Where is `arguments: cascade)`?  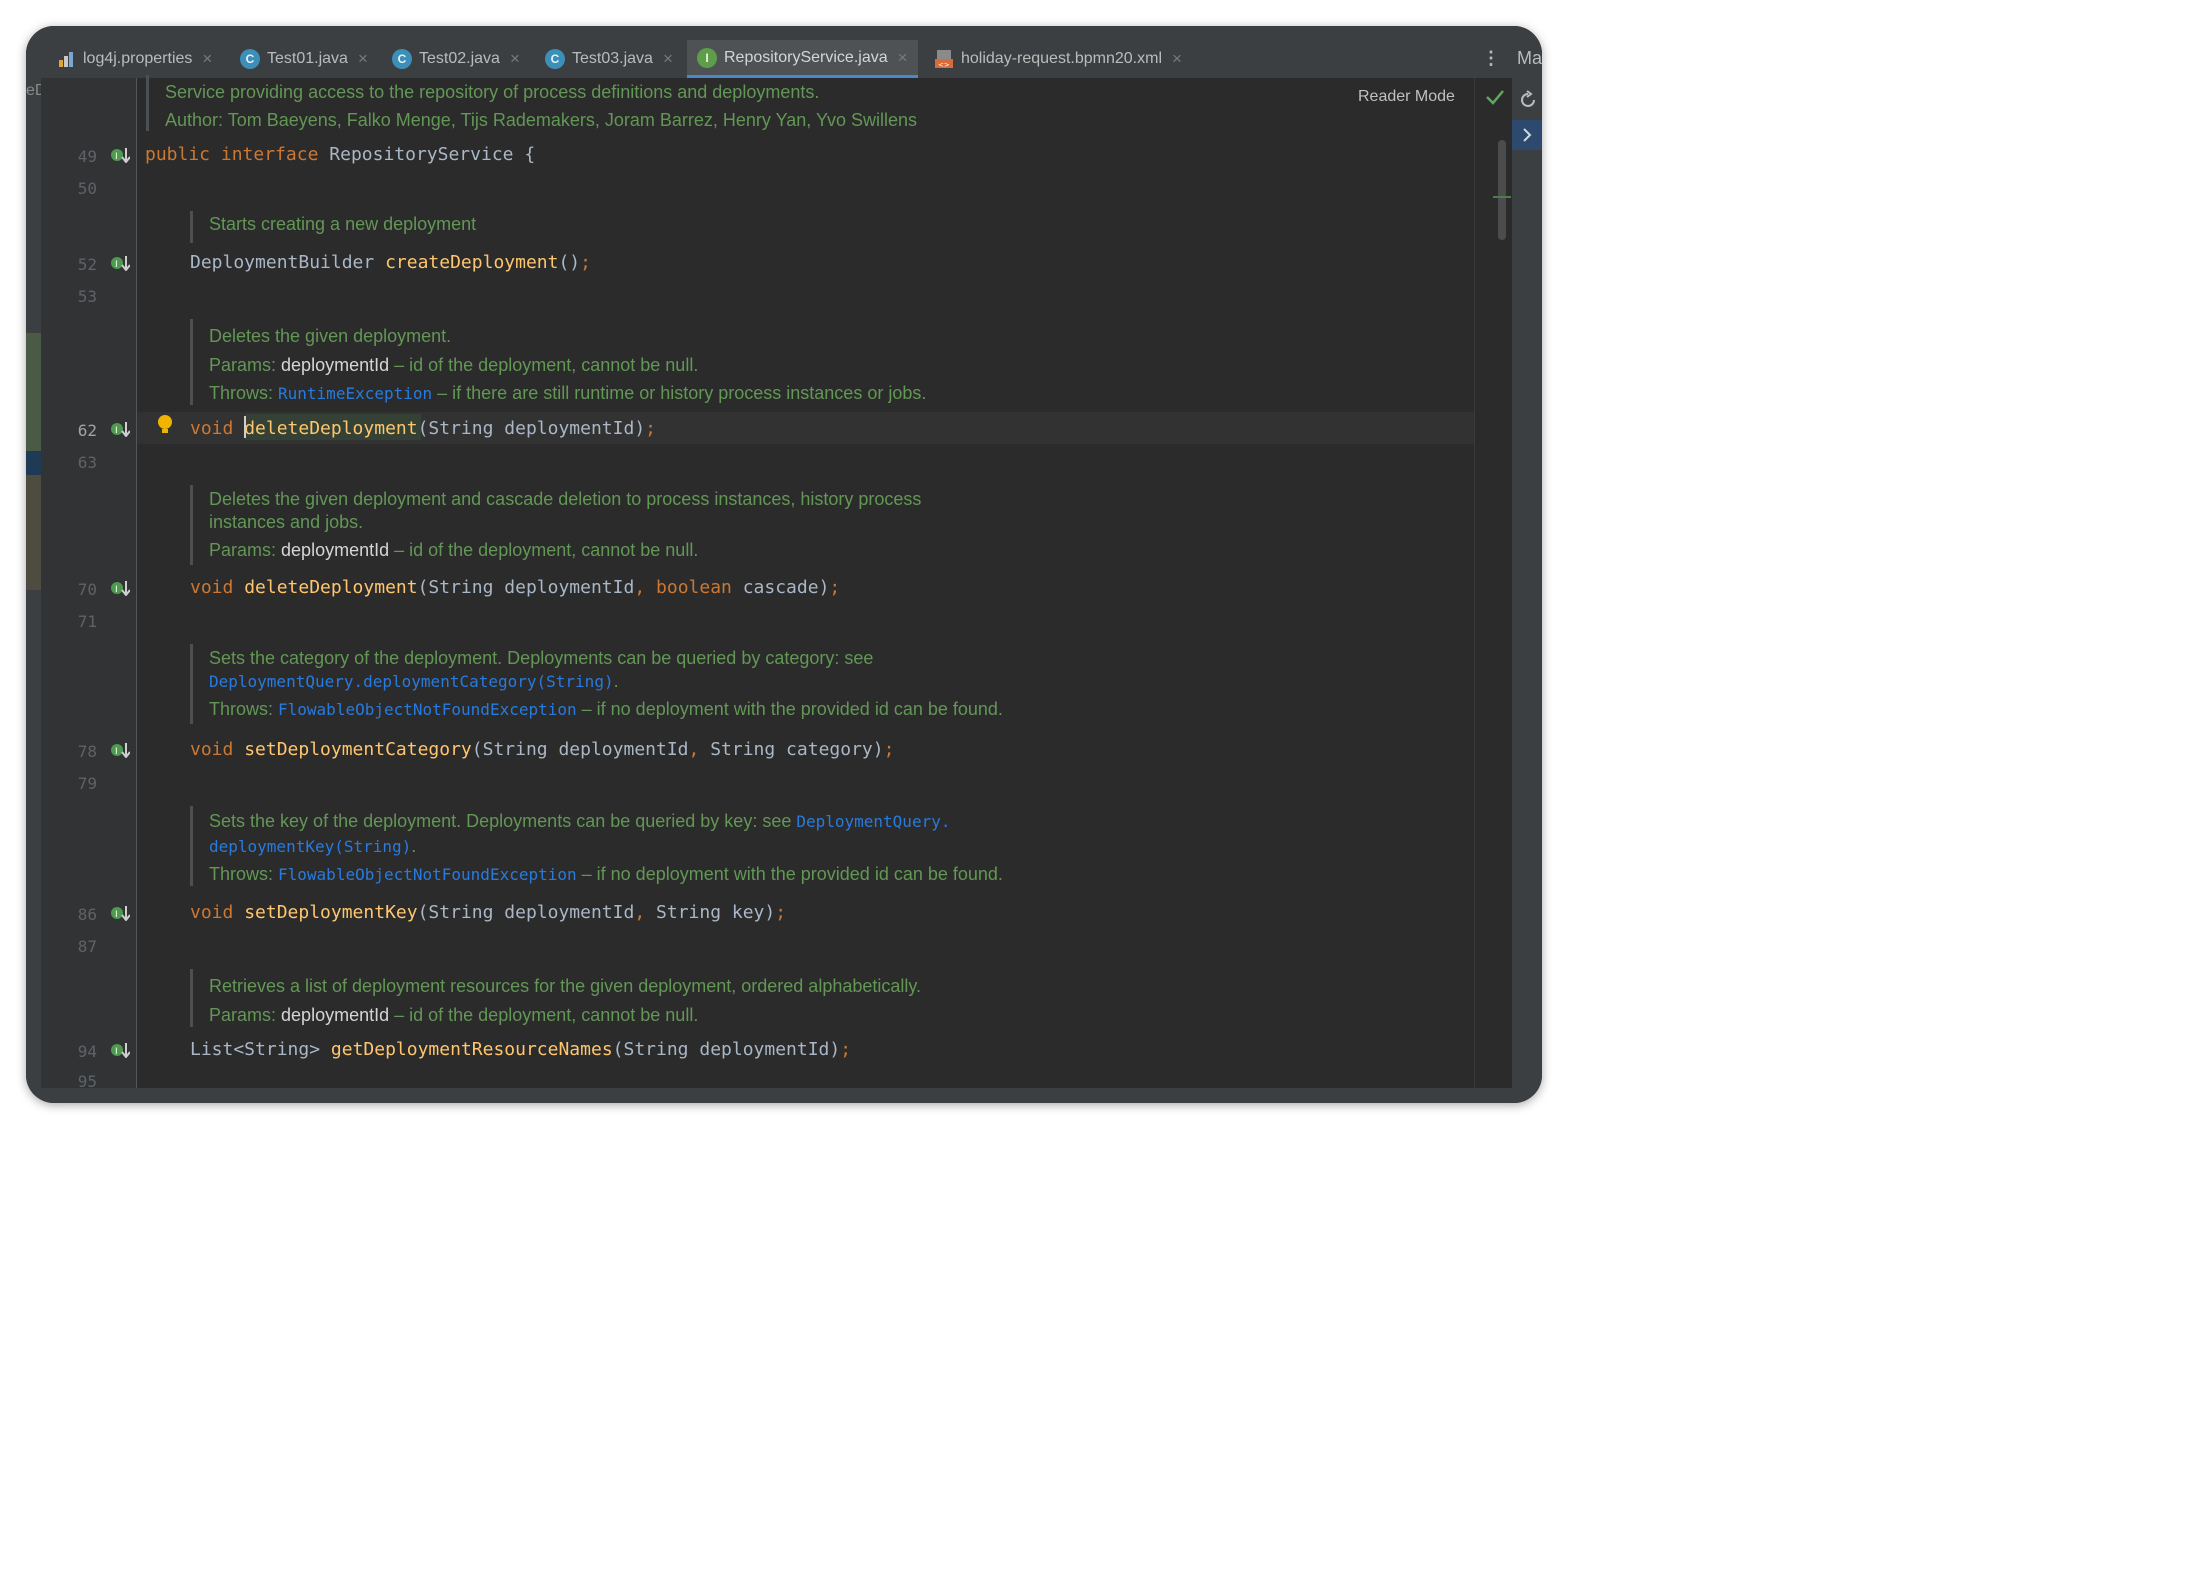 arguments: cascade) is located at coordinates (780, 587).